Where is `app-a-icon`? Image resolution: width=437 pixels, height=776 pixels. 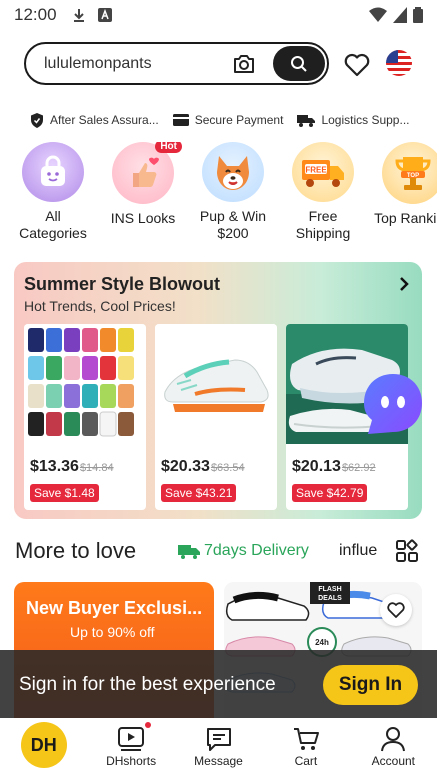
app-a-icon is located at coordinates (104, 15).